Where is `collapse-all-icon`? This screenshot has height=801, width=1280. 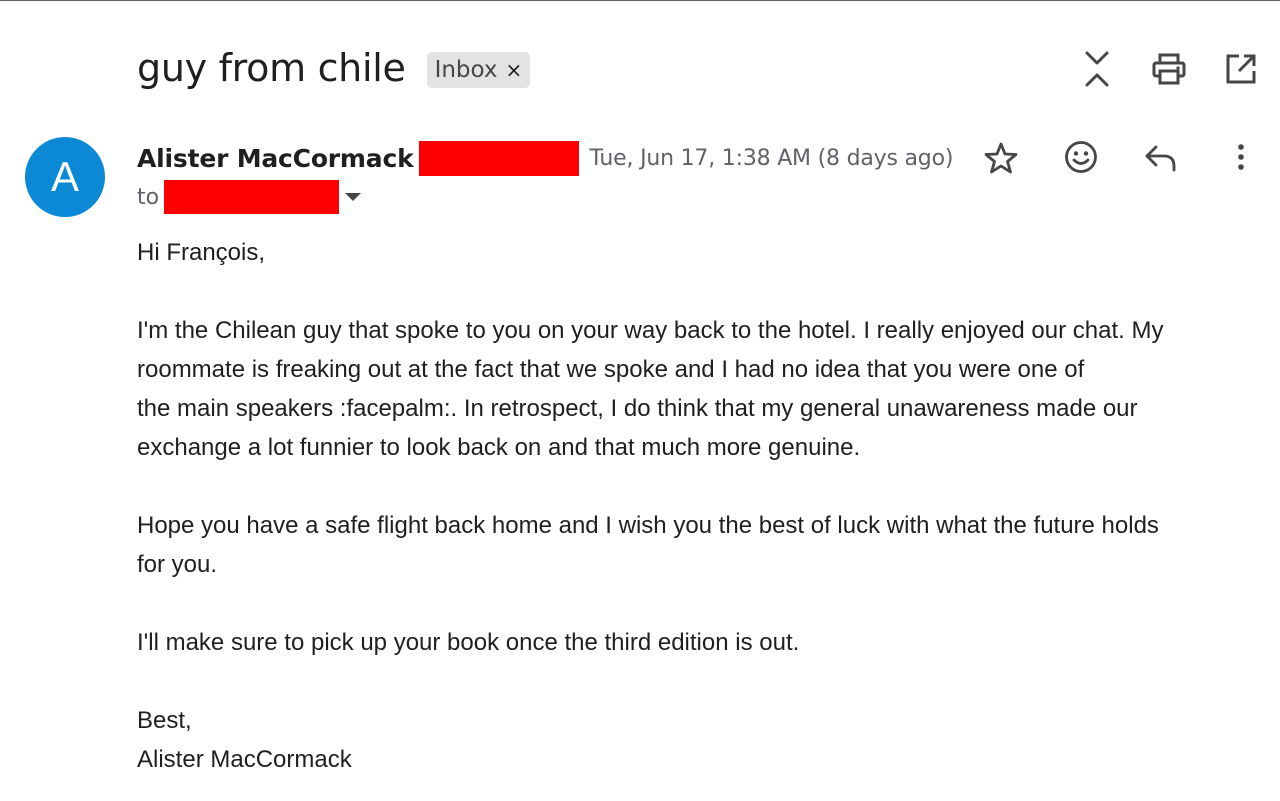 collapse-all-icon is located at coordinates (1097, 69).